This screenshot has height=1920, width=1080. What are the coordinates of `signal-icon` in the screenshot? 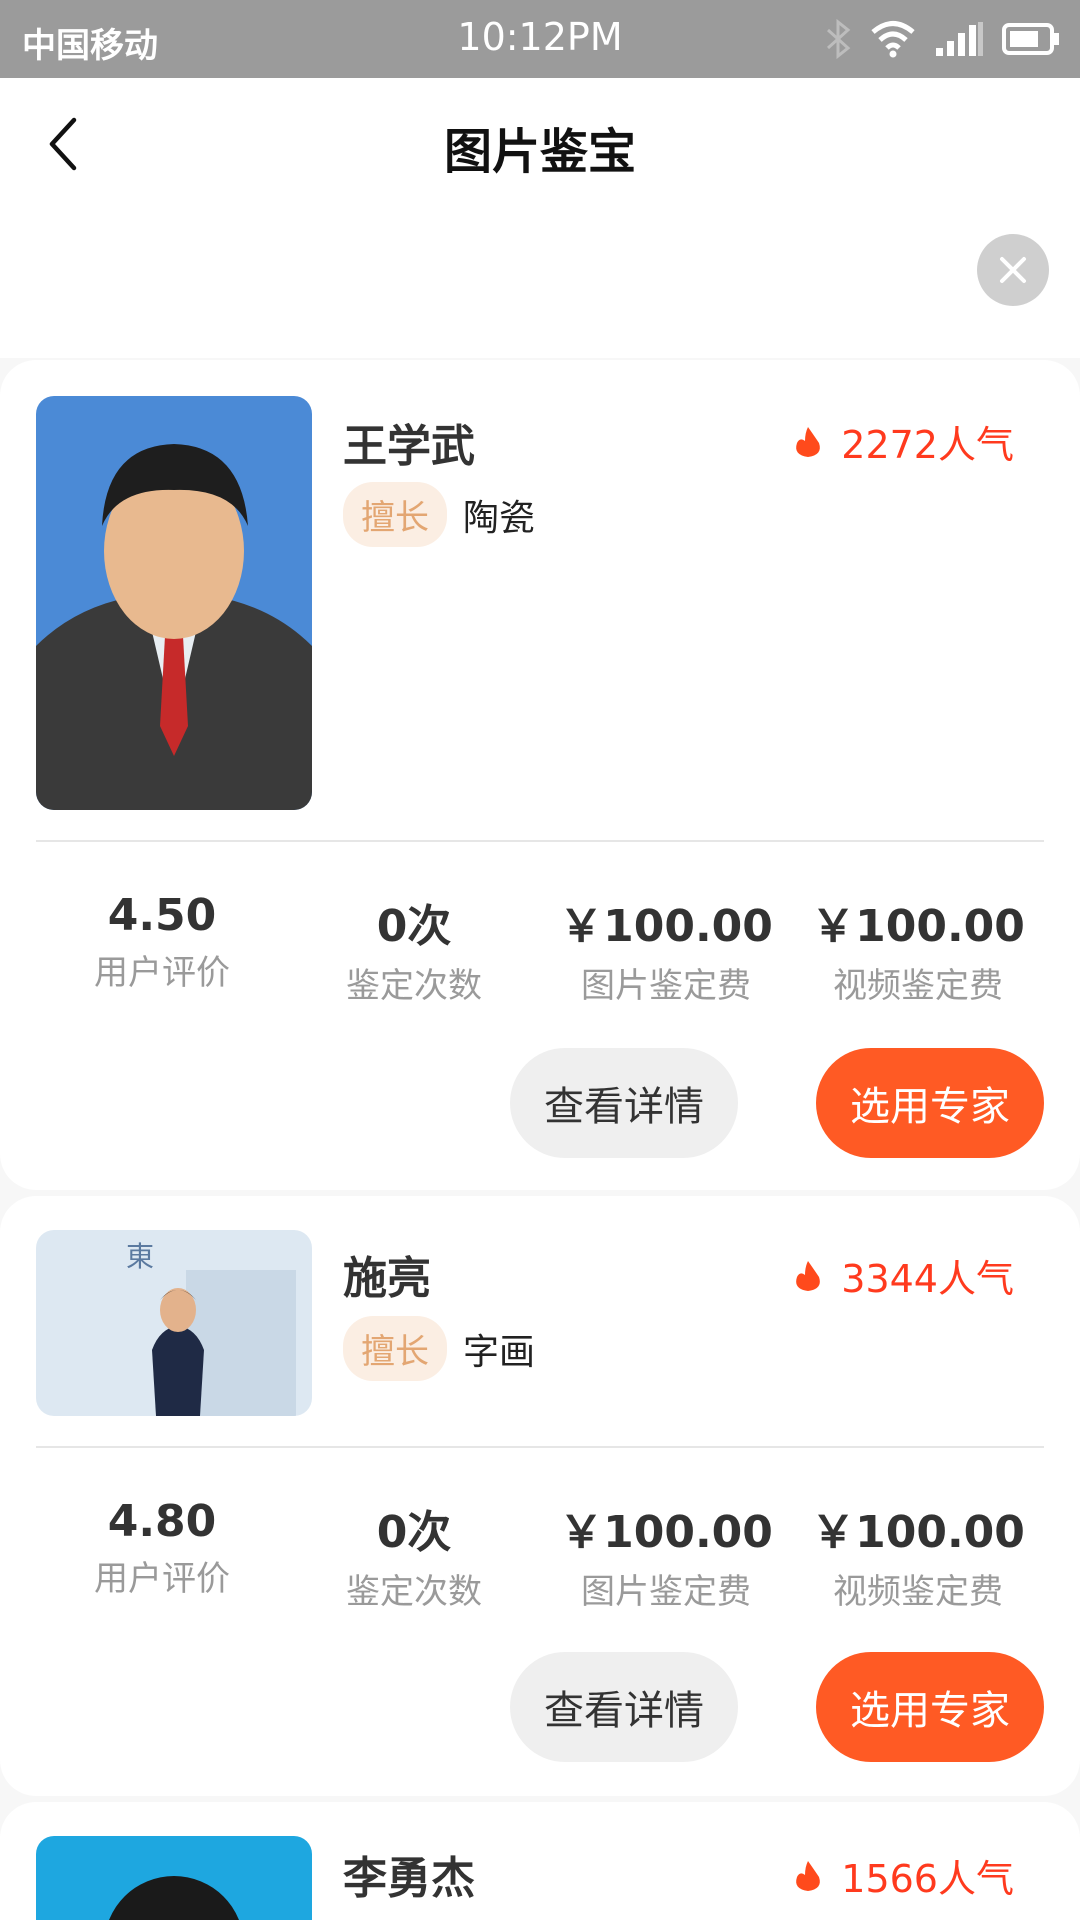 It's located at (959, 39).